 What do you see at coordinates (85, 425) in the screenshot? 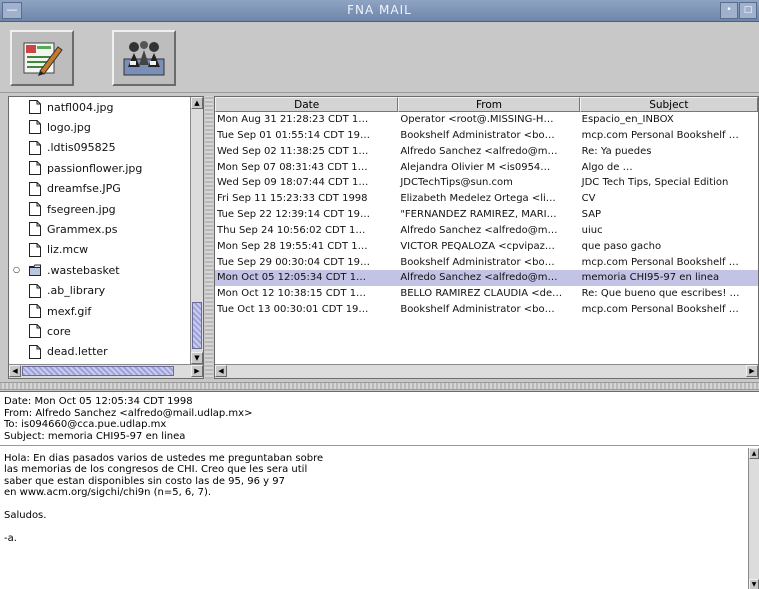
I see `header-to: To: is094660@cca.pue.udlap.mx` at bounding box center [85, 425].